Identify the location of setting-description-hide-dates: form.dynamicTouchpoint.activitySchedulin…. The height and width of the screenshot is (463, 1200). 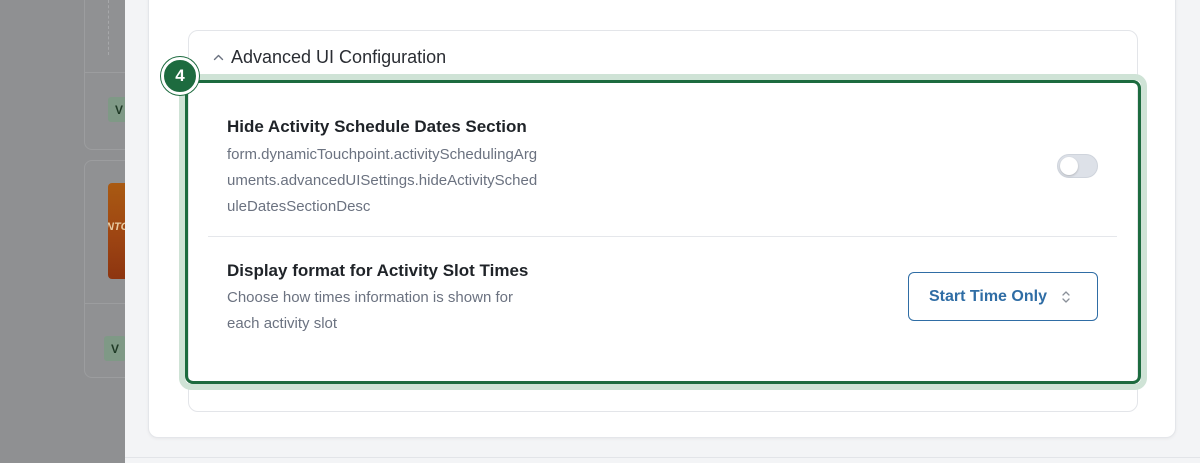
(417, 181).